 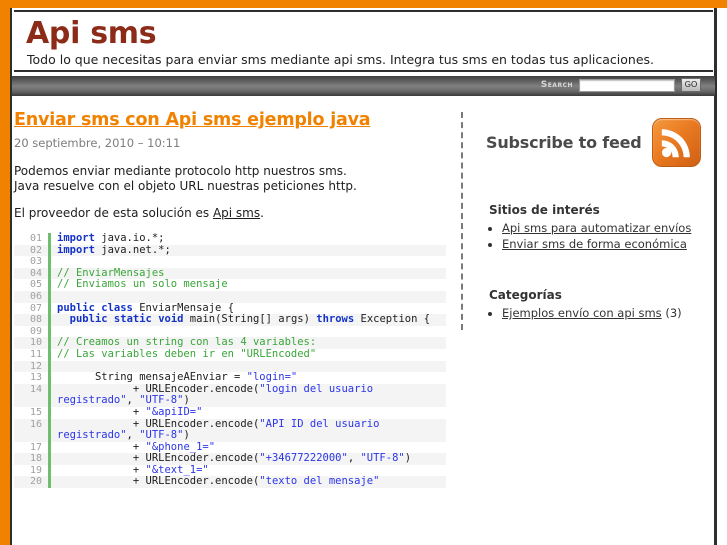 I want to click on frame-left-accent, so click(x=5, y=272).